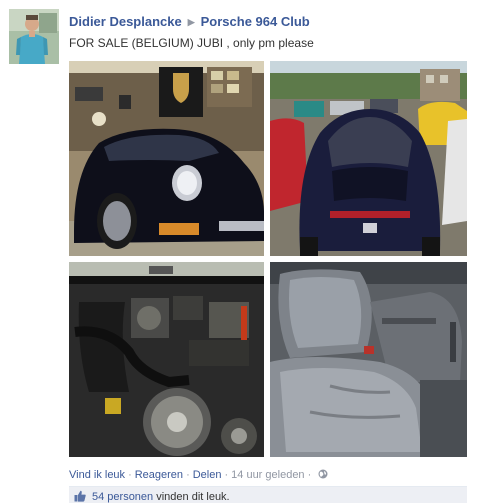  Describe the element at coordinates (193, 497) in the screenshot. I see `likes-suffix: vinden dit leuk.` at that location.